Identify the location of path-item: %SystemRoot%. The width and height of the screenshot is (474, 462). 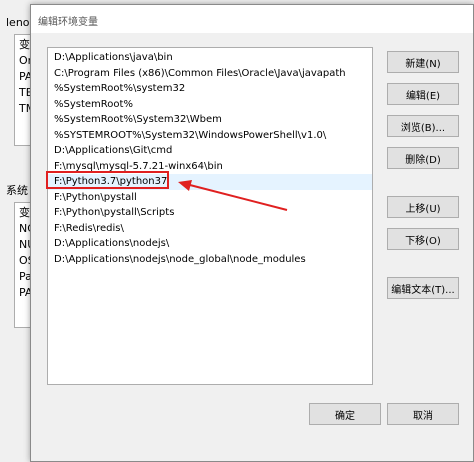
(210, 105).